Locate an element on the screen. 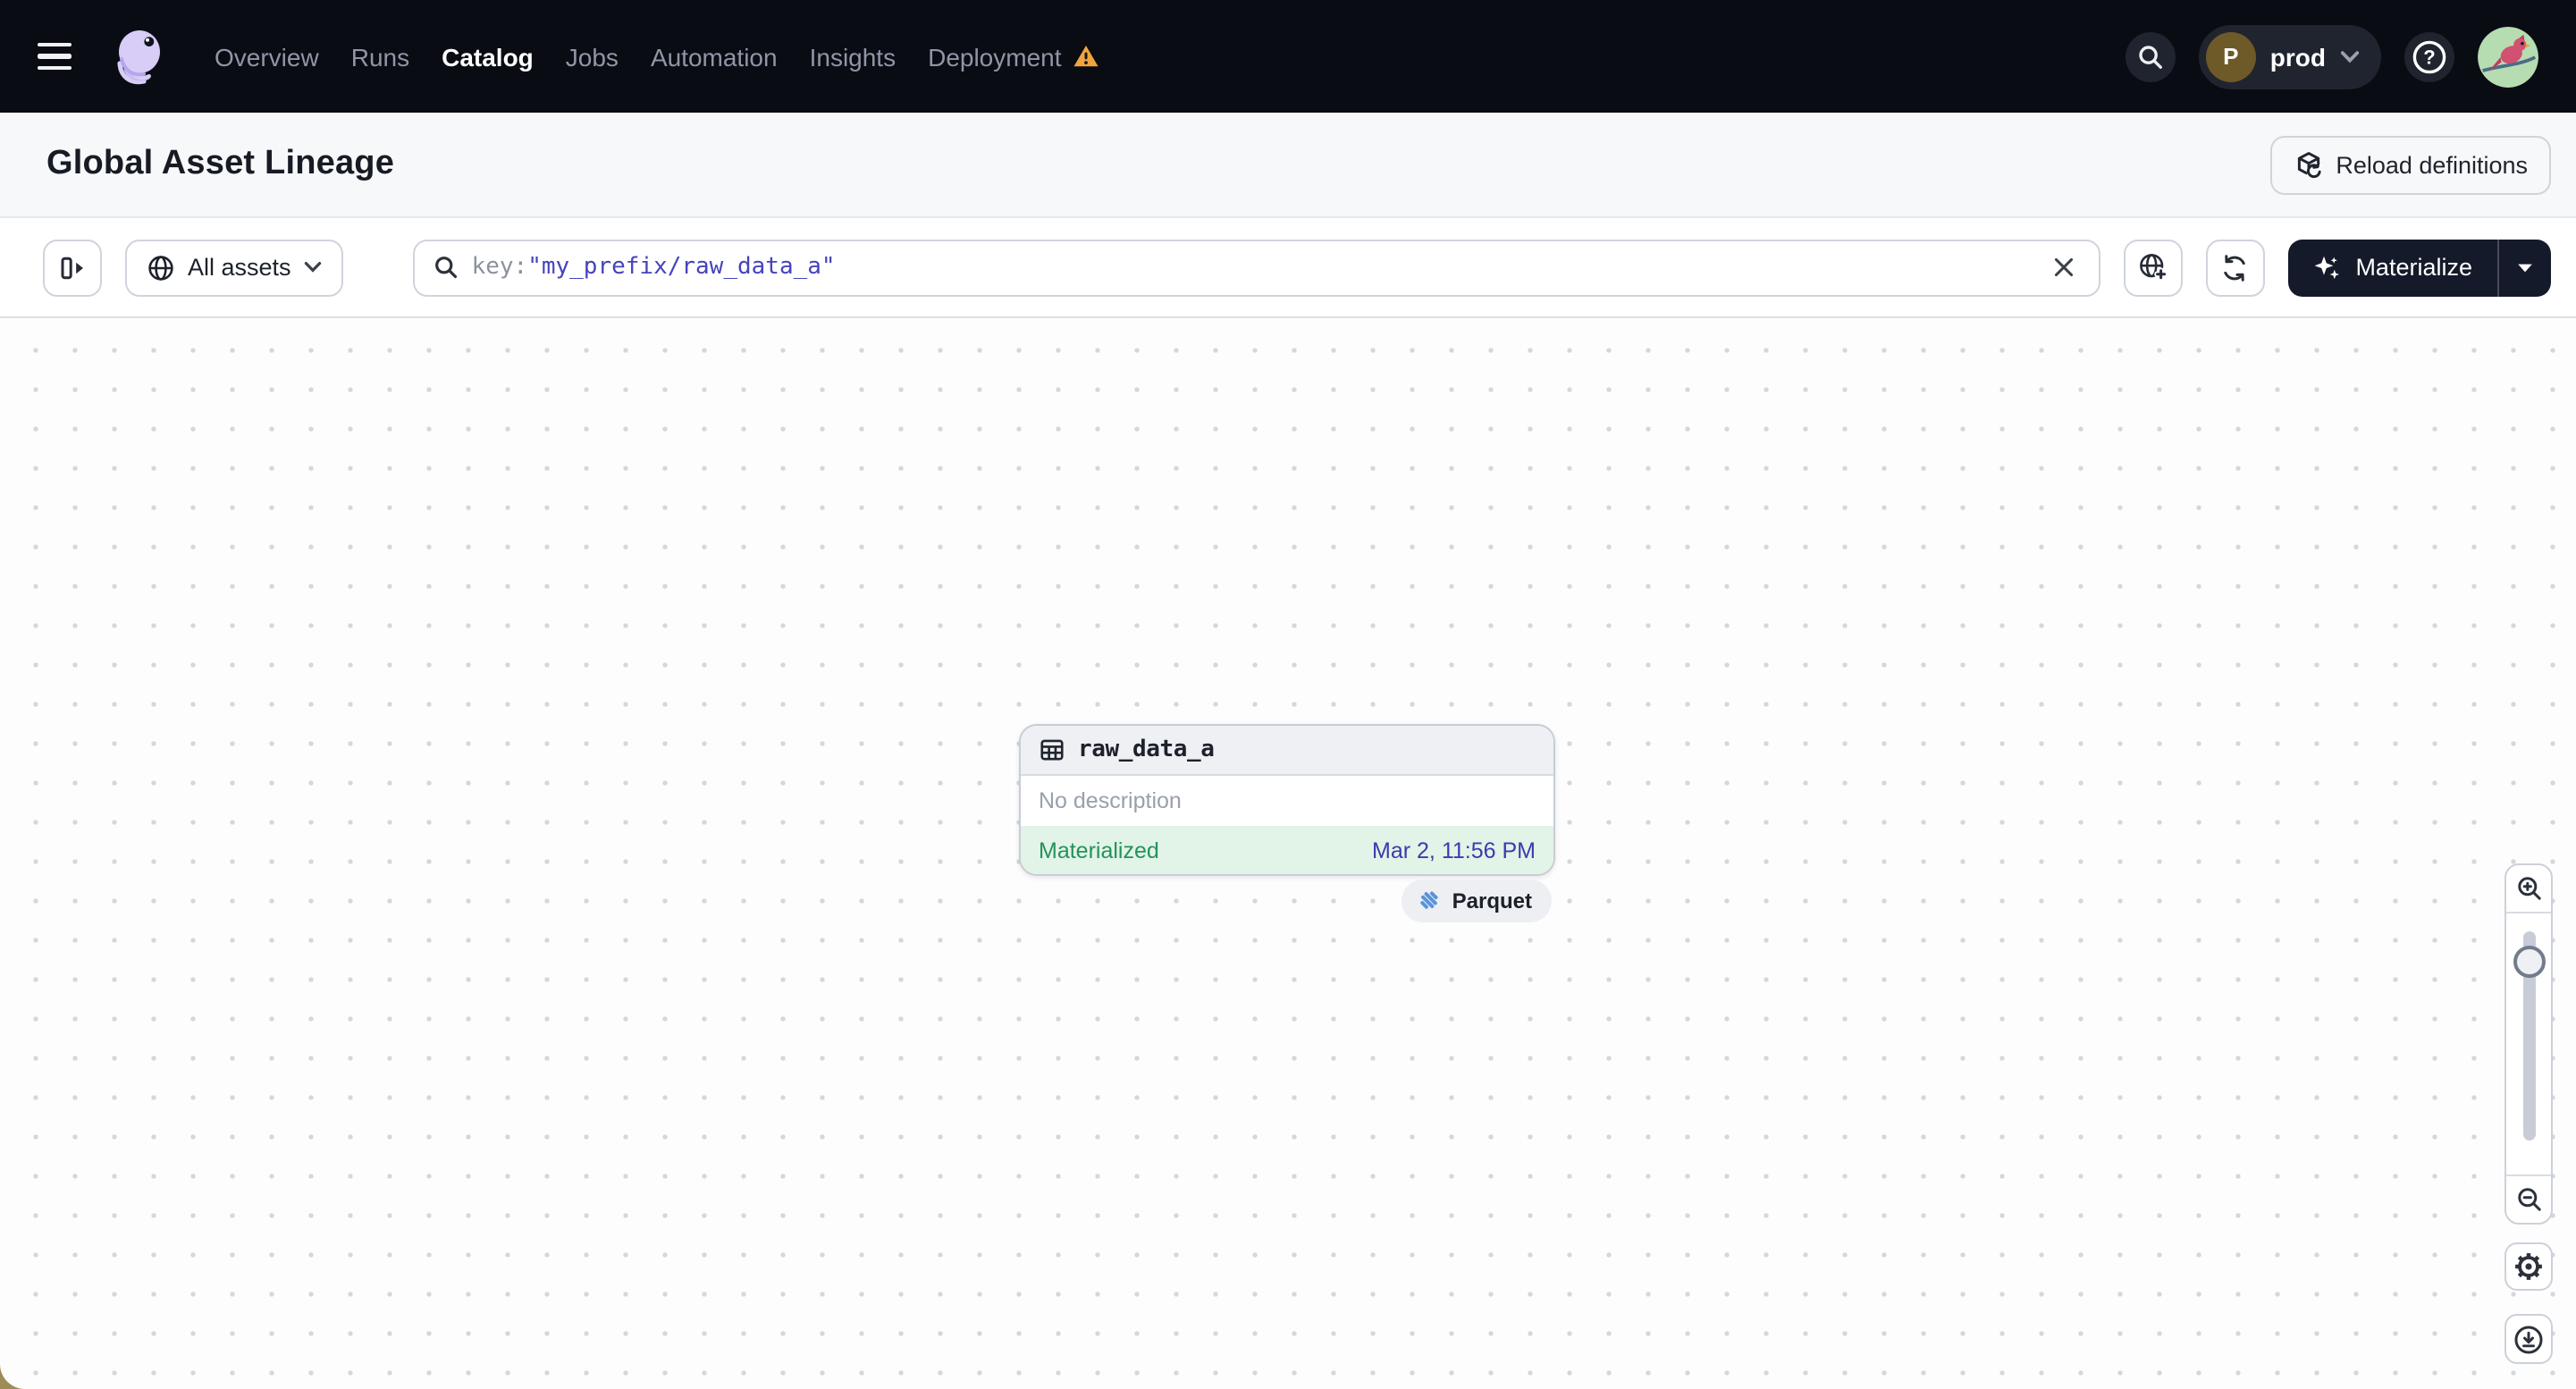 This screenshot has width=2576, height=1389. materialize-split-button: Materialize is located at coordinates (2419, 267).